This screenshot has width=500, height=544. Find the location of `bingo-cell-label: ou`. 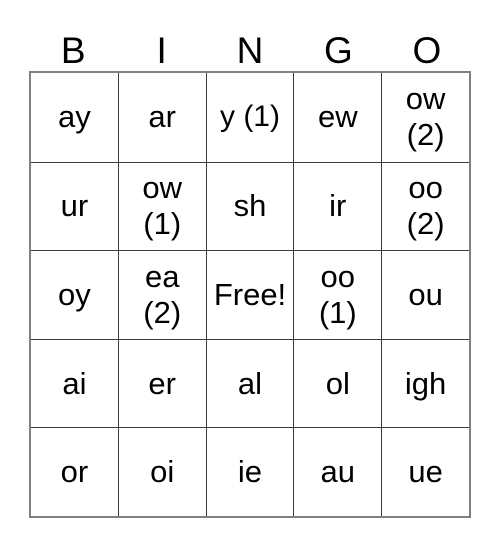

bingo-cell-label: ou is located at coordinates (425, 294).